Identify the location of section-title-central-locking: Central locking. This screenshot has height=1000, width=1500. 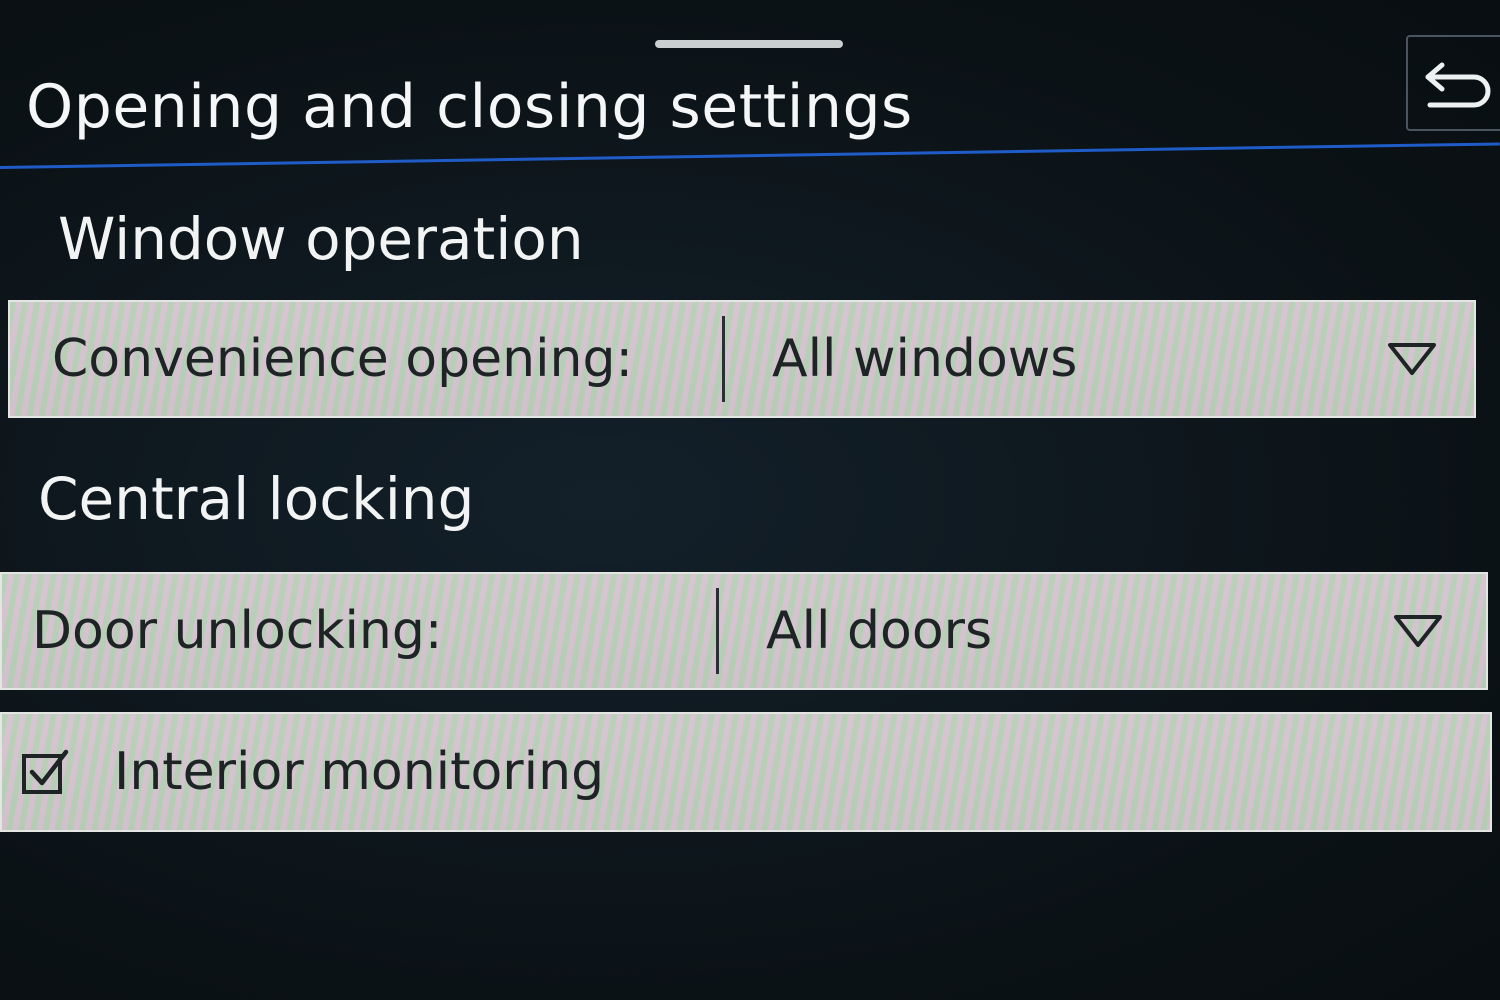
(256, 499).